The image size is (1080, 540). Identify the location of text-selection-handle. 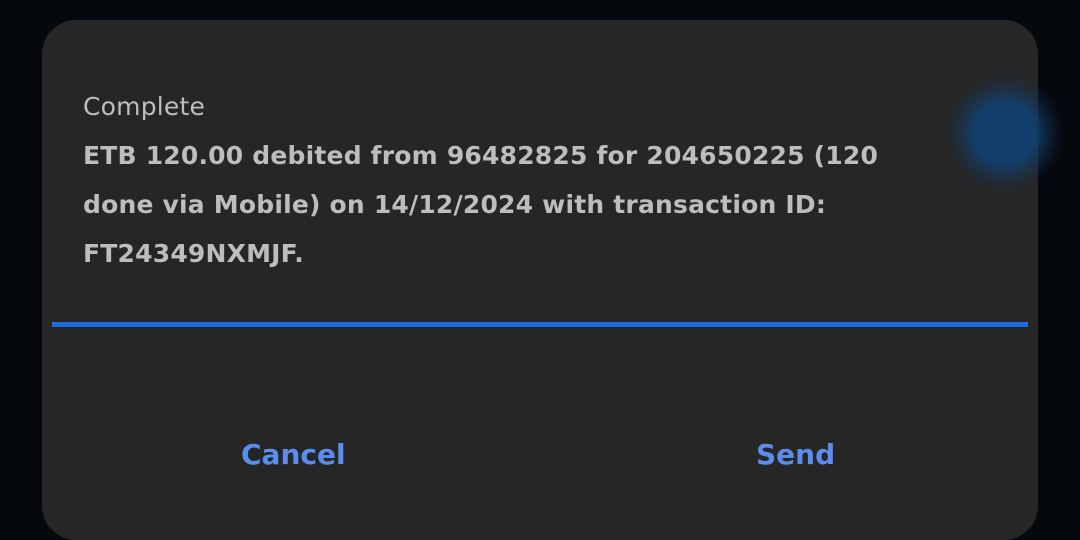
(1005, 133).